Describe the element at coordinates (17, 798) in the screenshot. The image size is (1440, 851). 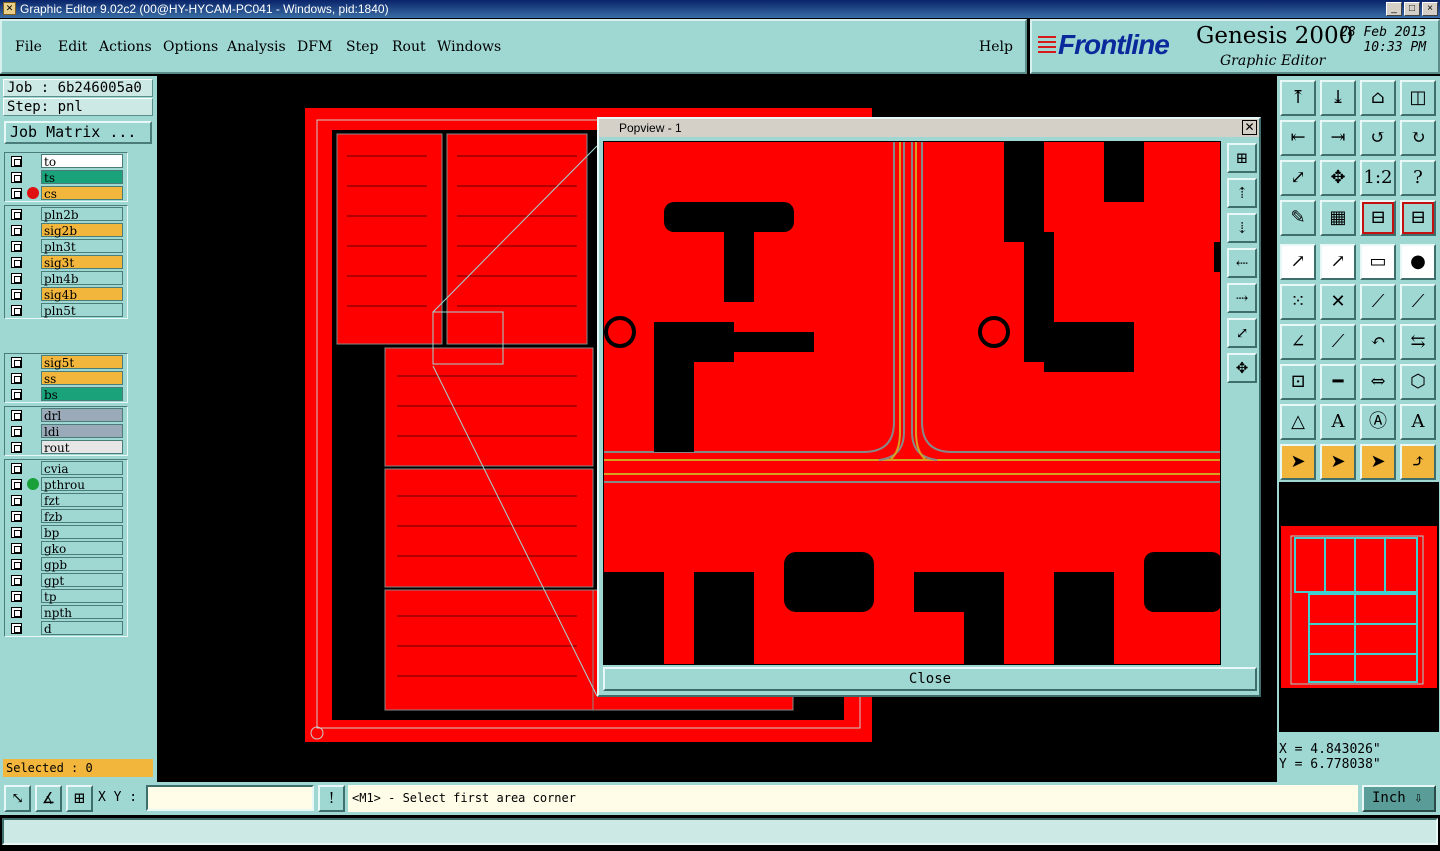
I see `snap-mode-icon: ⤡` at that location.